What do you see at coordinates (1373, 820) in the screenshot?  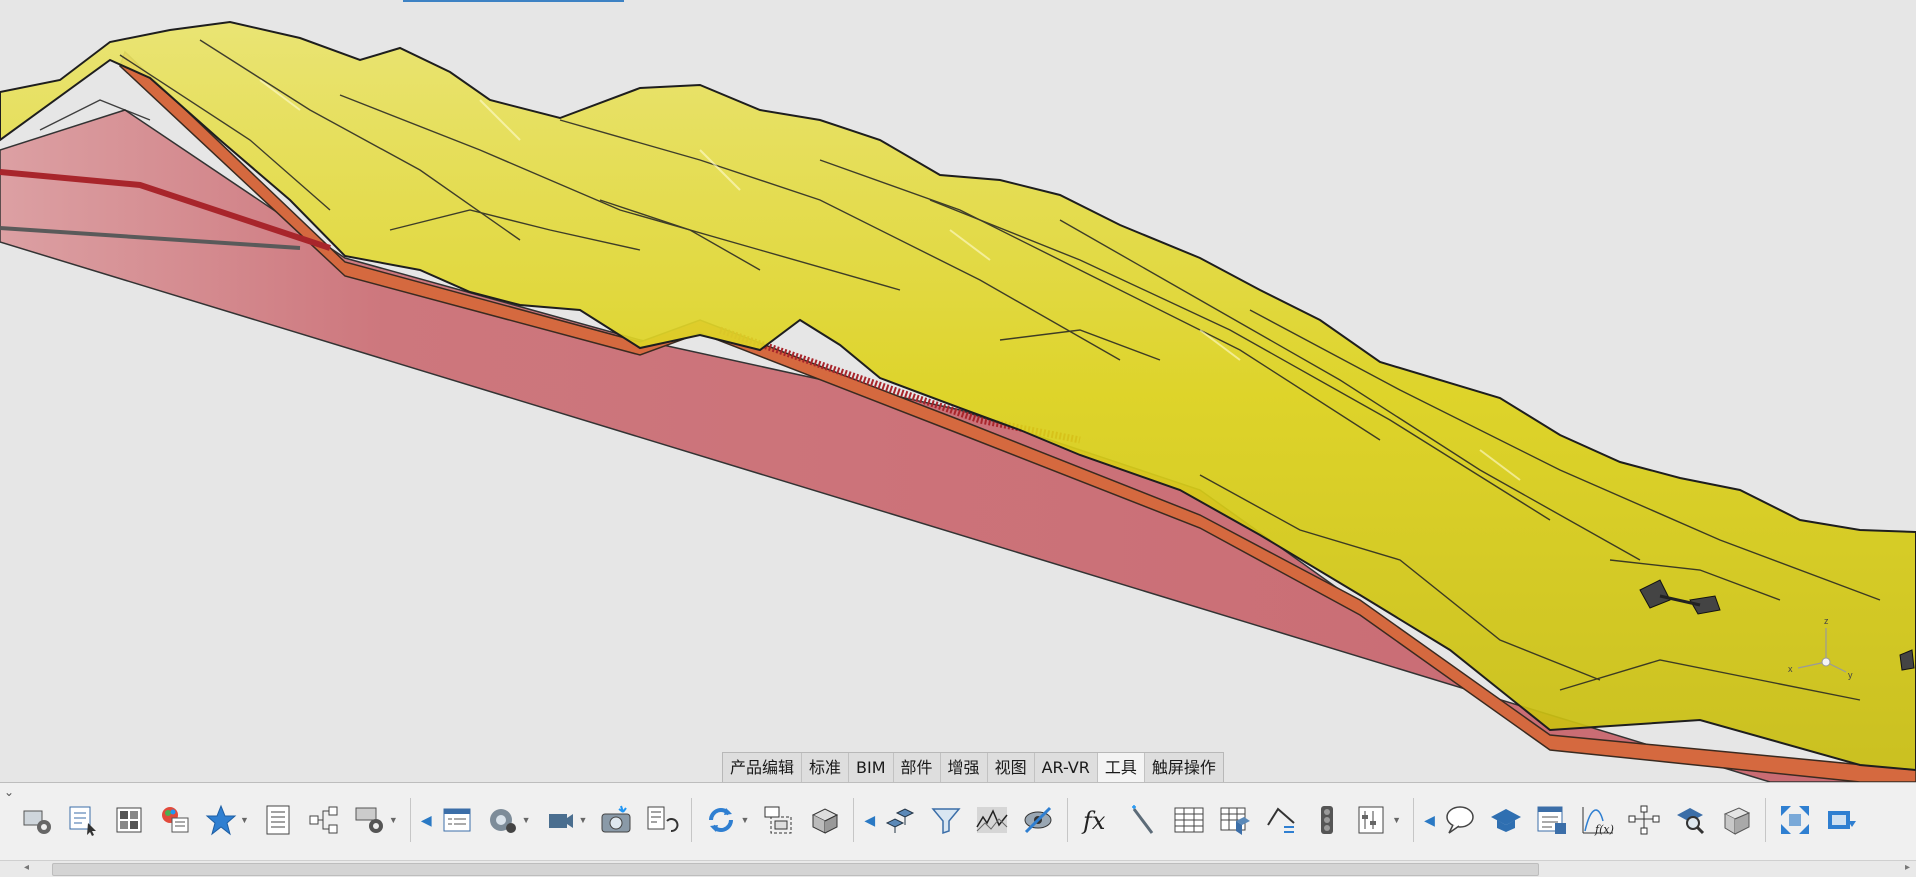 I see `data-slider-icon` at bounding box center [1373, 820].